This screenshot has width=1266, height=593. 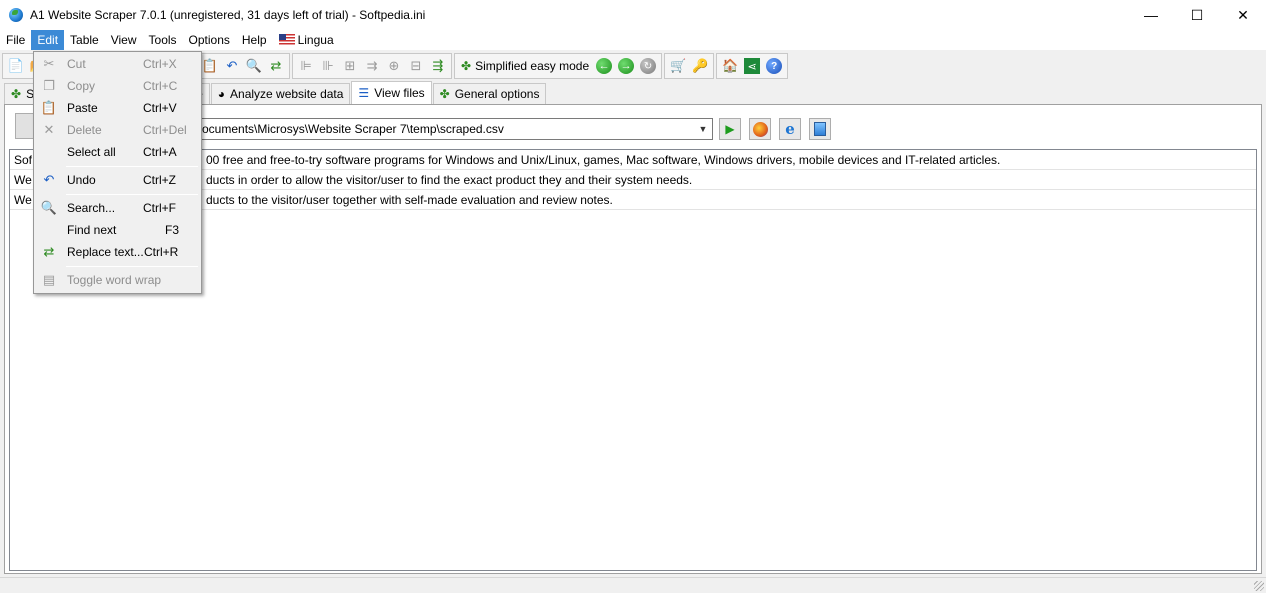 What do you see at coordinates (730, 66) in the screenshot?
I see `home-icon: 🏠` at bounding box center [730, 66].